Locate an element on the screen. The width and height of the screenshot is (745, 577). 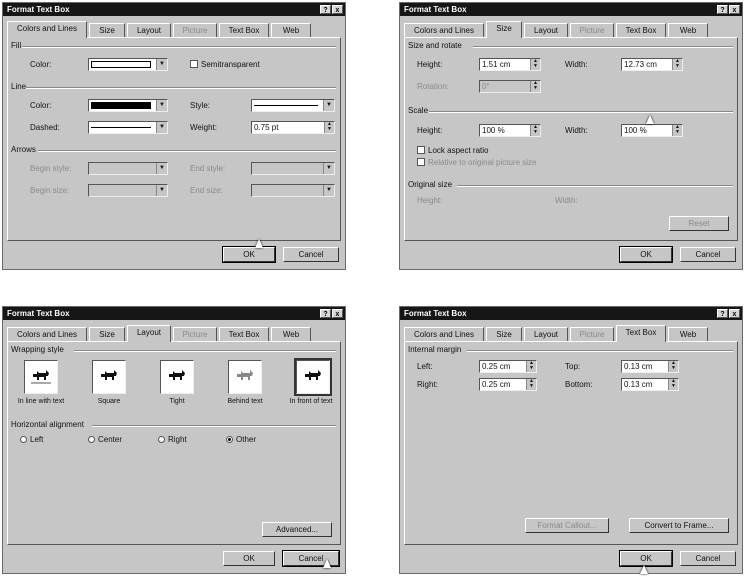
semitransparent-checkbox is located at coordinates (194, 64).